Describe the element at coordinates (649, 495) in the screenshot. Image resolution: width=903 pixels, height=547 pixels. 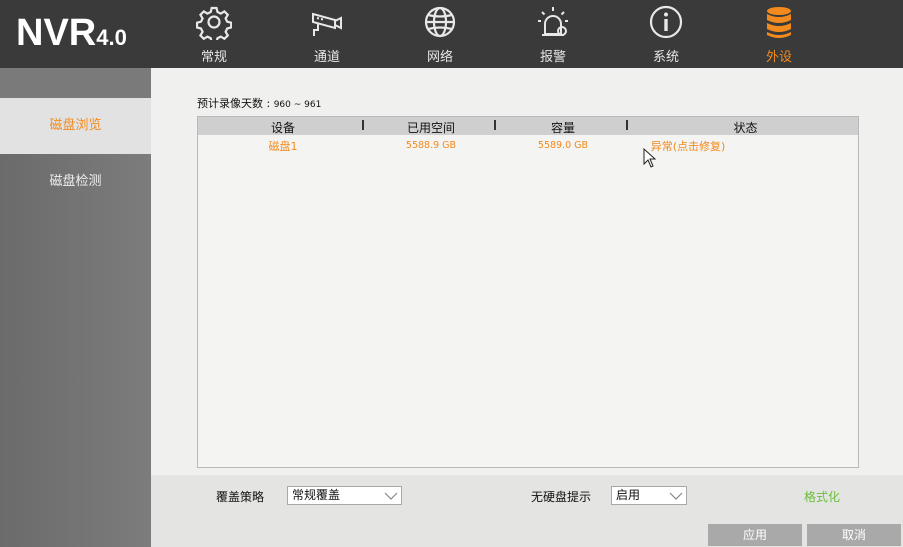
I see `no-disk-alert-select: 启用` at that location.